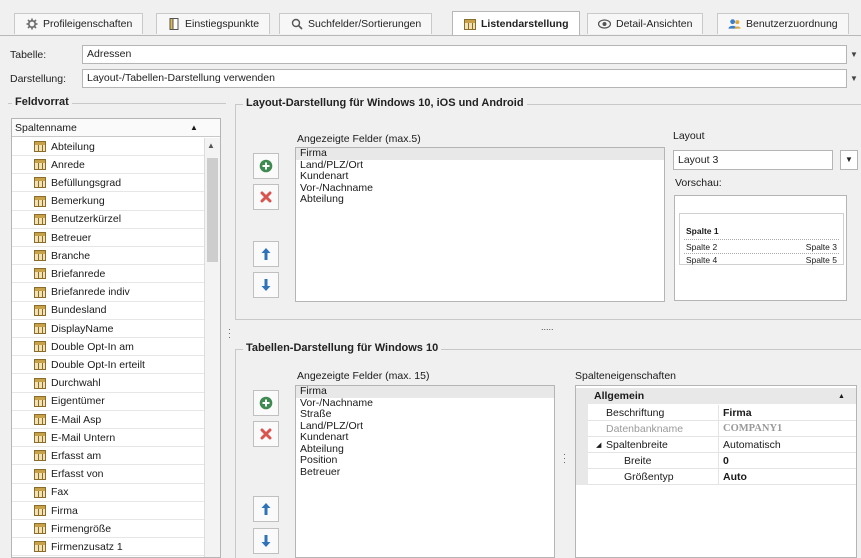 The height and width of the screenshot is (558, 861). What do you see at coordinates (108, 311) in the screenshot?
I see `list-item: Bundesland` at bounding box center [108, 311].